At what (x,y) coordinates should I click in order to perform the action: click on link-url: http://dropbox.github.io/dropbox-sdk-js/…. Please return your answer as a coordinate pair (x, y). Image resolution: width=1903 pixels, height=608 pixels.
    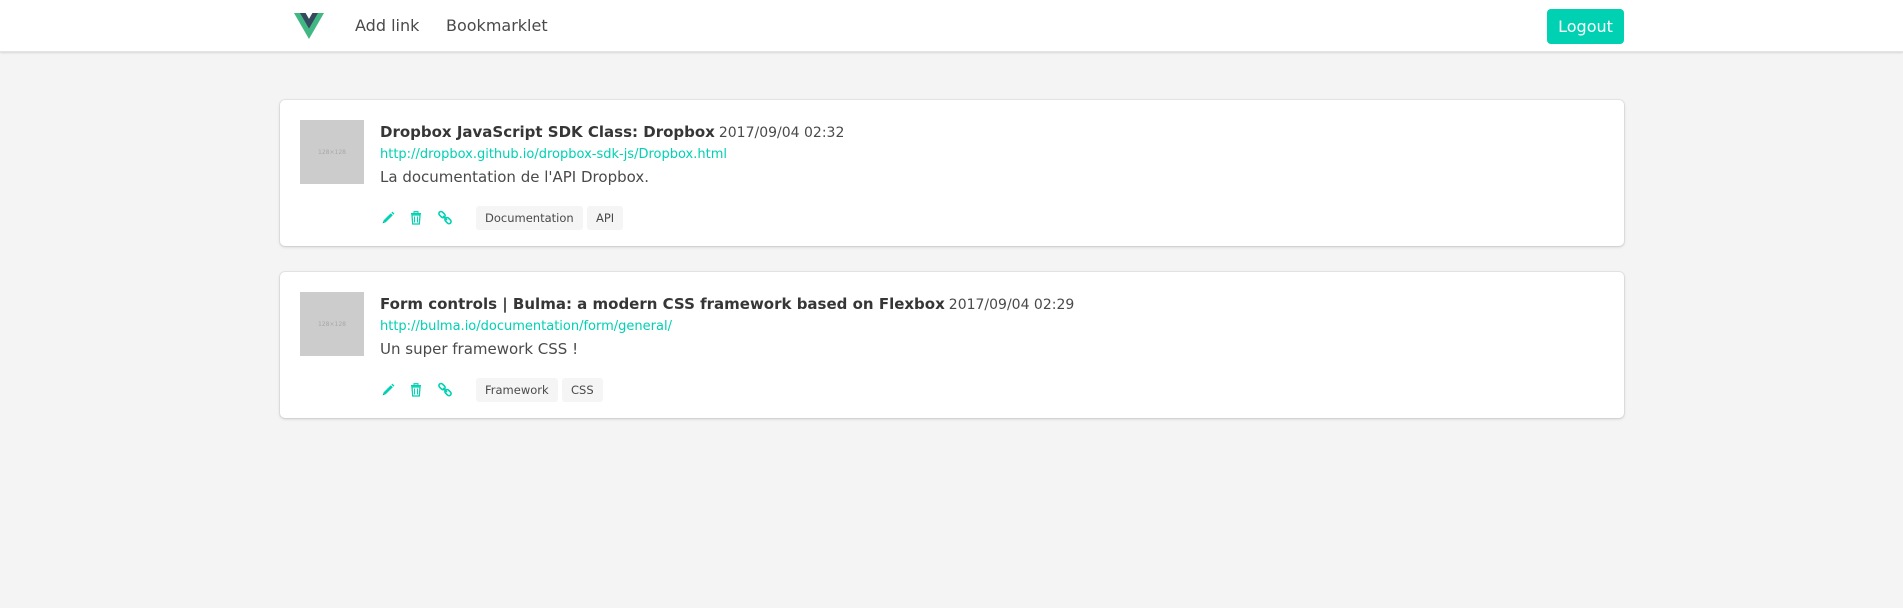
    Looking at the image, I should click on (992, 155).